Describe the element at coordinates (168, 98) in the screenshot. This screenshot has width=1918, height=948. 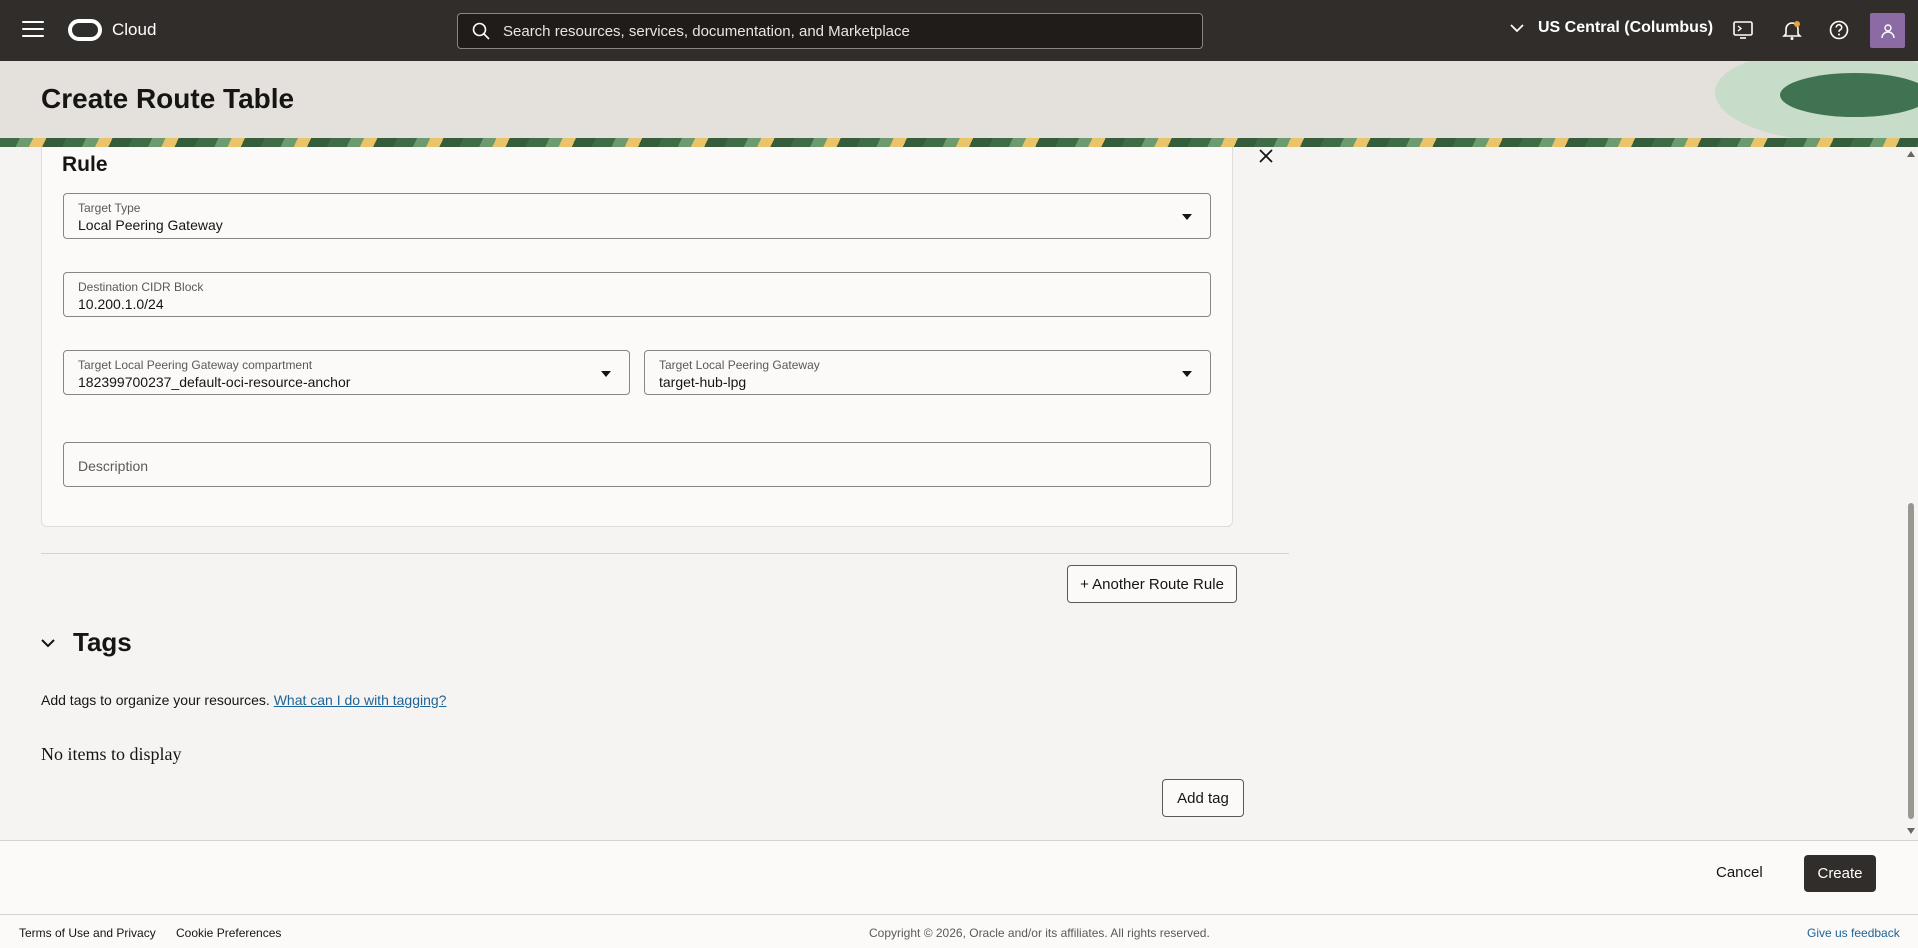
I see `page-title: Create Route Table` at that location.